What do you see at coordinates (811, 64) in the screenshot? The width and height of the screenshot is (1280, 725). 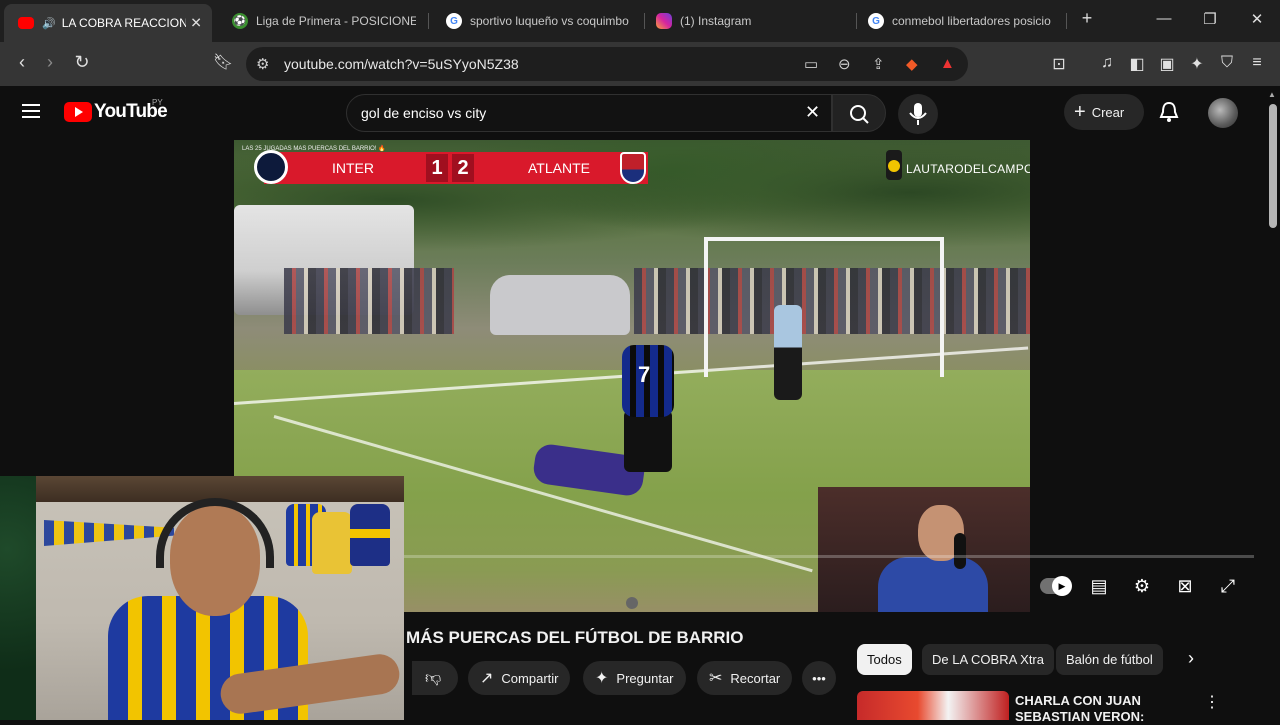 I see `cast-icon: ▭` at bounding box center [811, 64].